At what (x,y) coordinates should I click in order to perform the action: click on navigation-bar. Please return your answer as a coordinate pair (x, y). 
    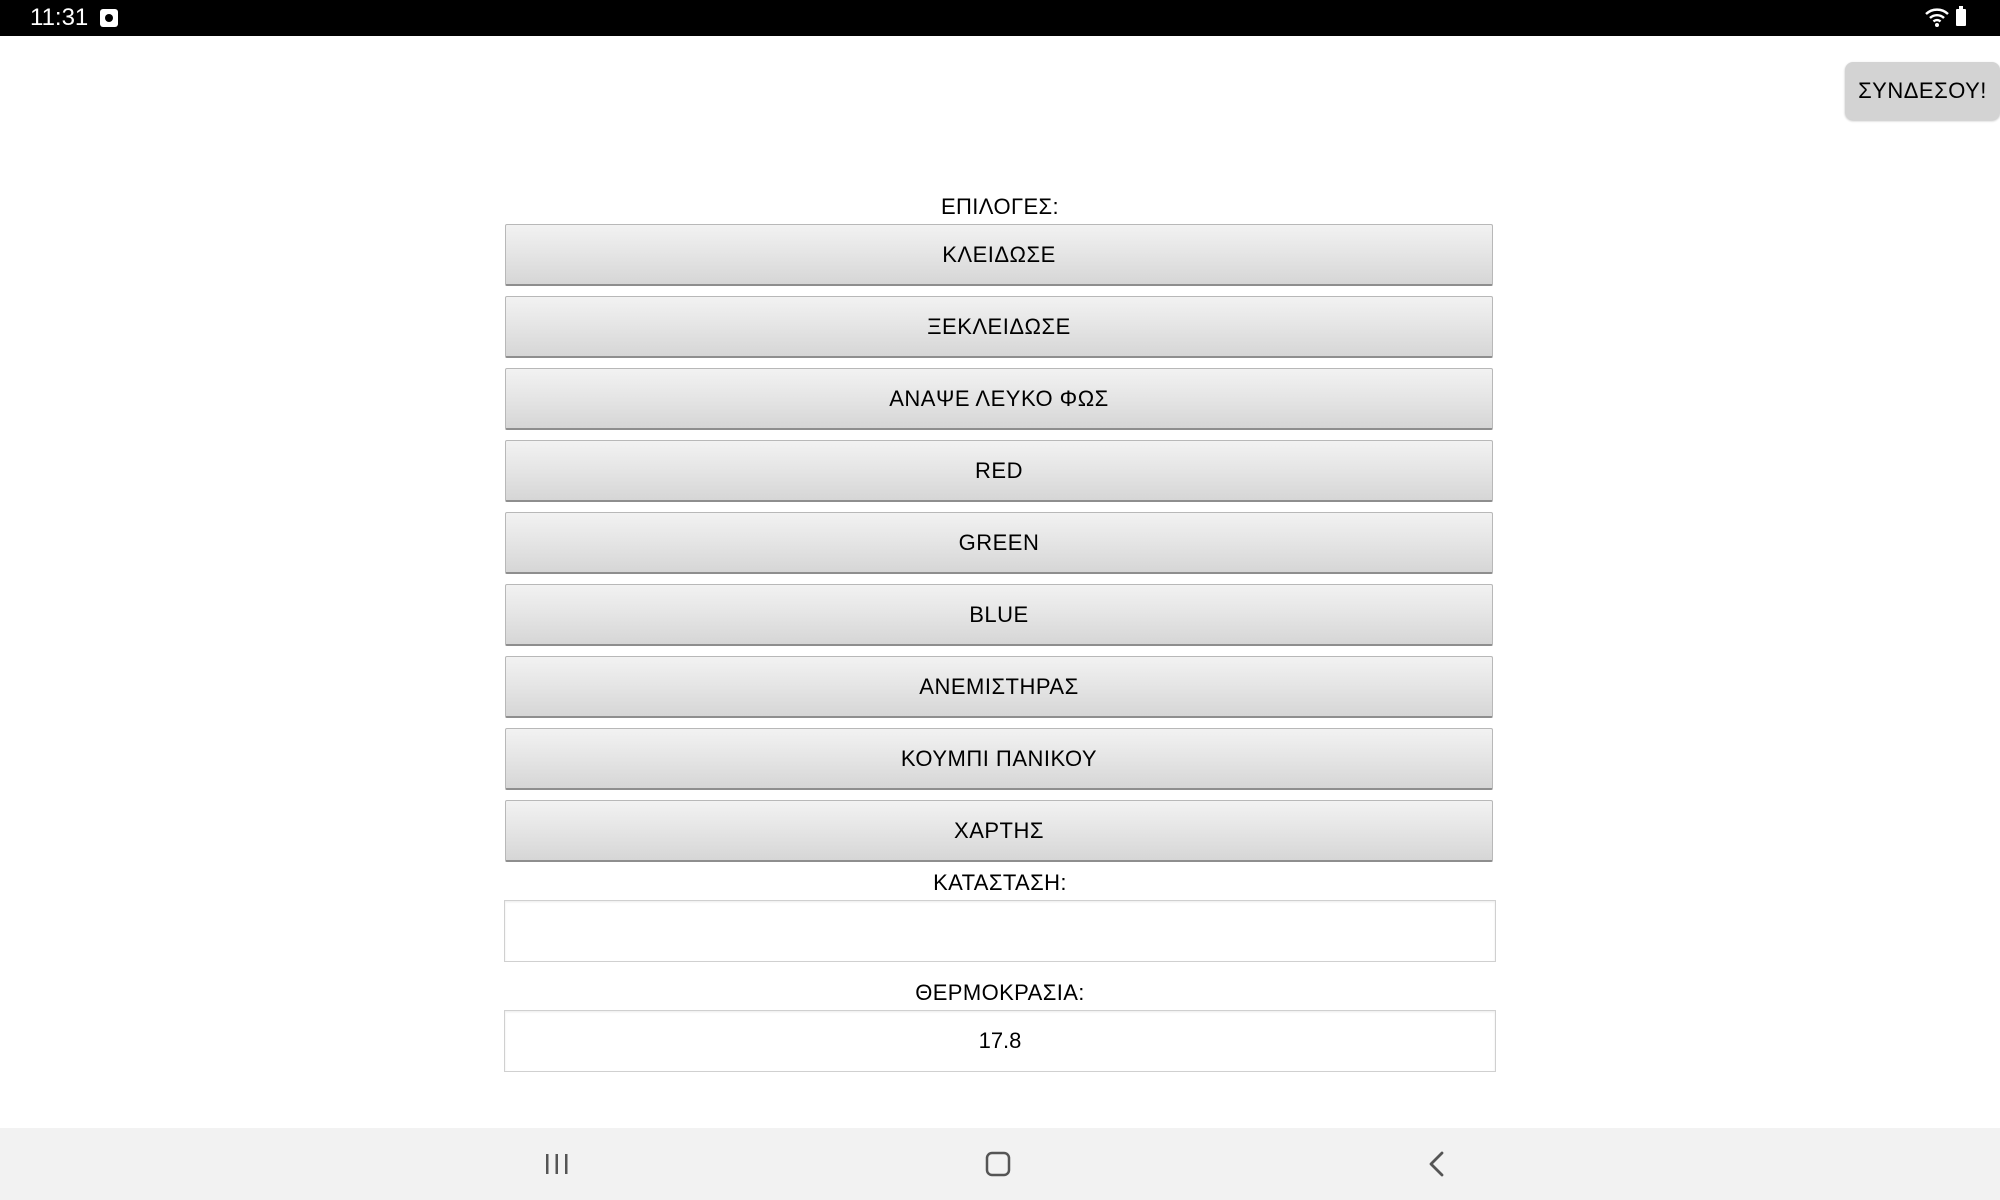
    Looking at the image, I should click on (1000, 1164).